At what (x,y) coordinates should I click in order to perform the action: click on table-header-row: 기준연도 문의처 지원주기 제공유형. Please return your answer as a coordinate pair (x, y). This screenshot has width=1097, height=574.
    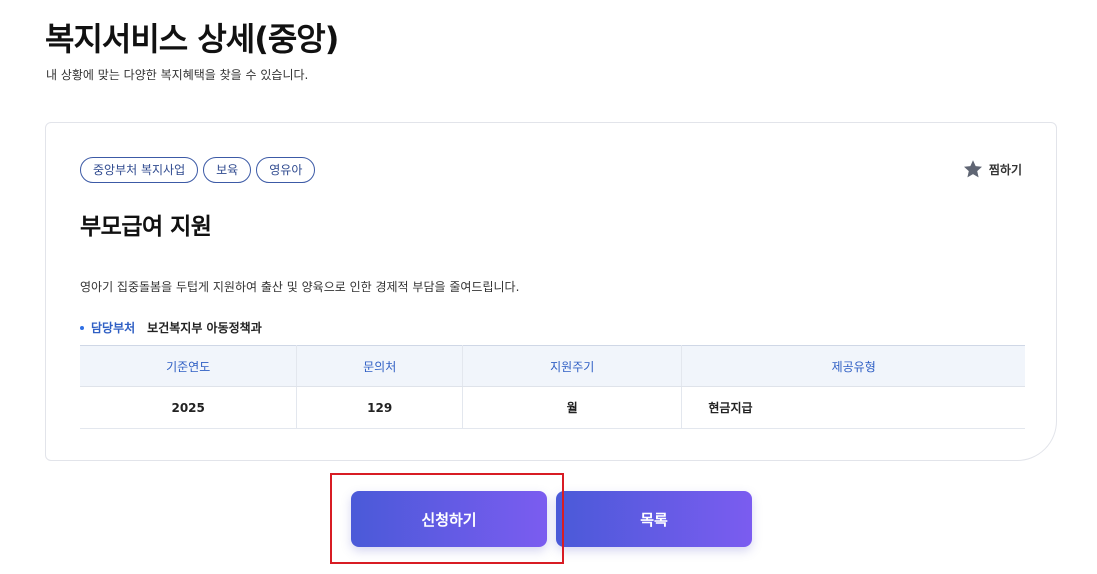
    Looking at the image, I should click on (552, 366).